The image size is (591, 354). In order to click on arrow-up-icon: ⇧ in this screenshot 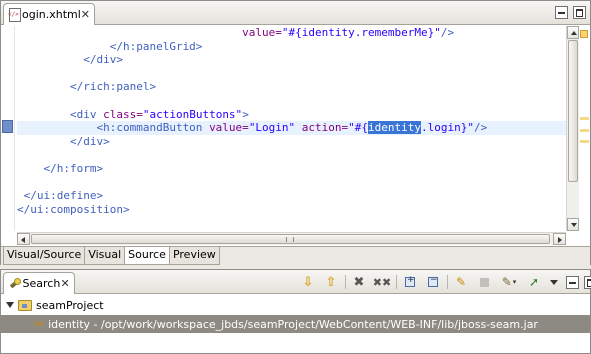, I will do `click(331, 282)`.